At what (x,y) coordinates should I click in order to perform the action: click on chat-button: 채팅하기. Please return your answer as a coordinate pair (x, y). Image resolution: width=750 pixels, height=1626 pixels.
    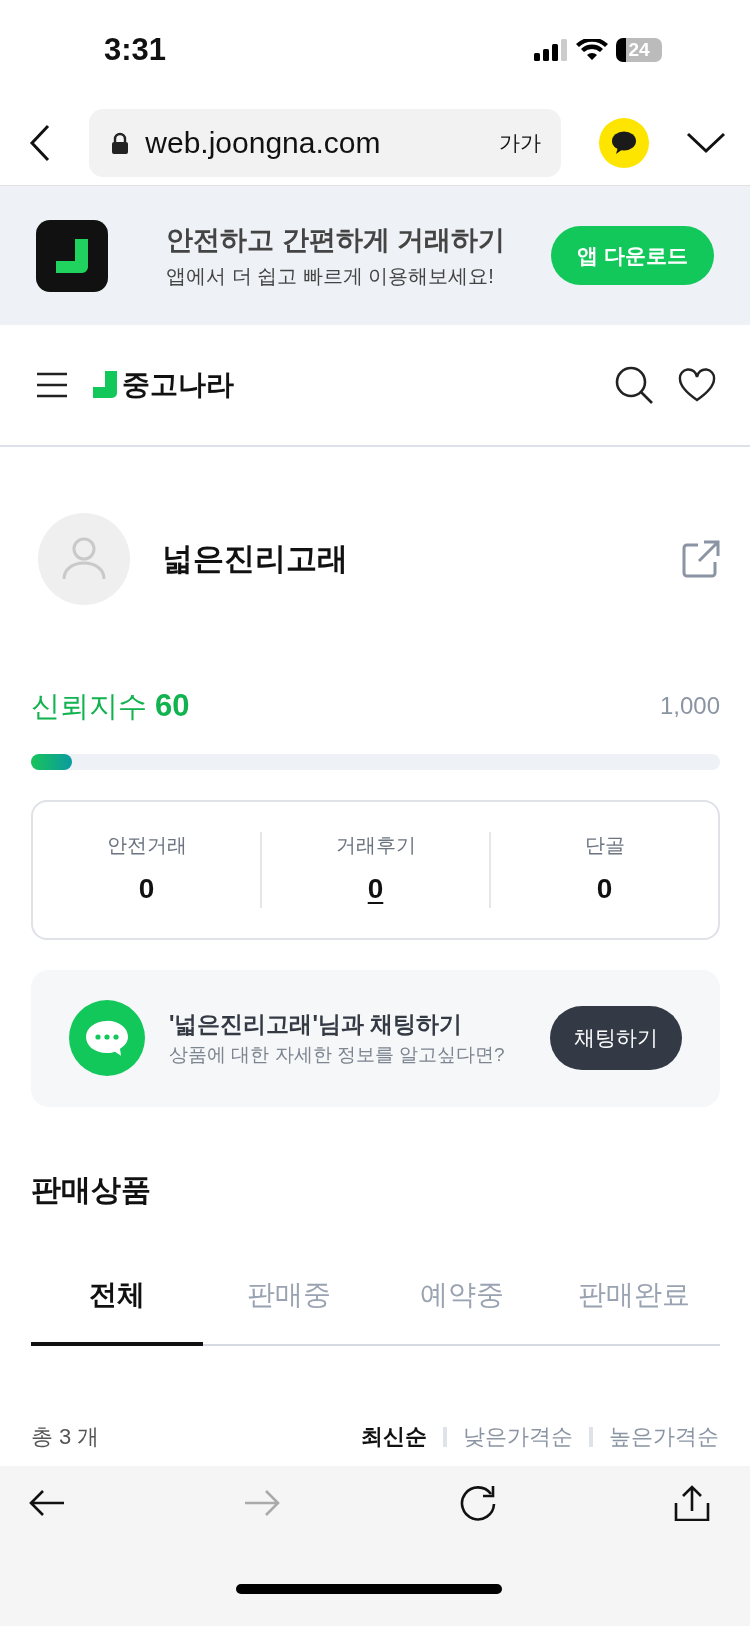
    Looking at the image, I should click on (616, 1038).